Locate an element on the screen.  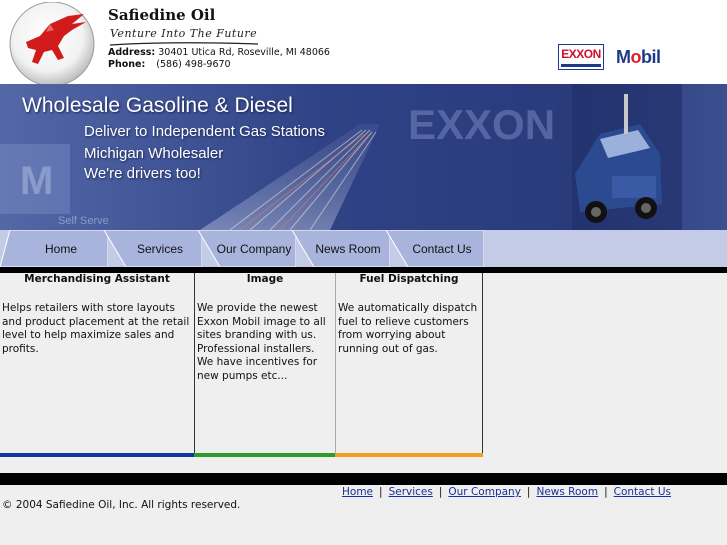
footer-link-home: Home is located at coordinates (357, 492).